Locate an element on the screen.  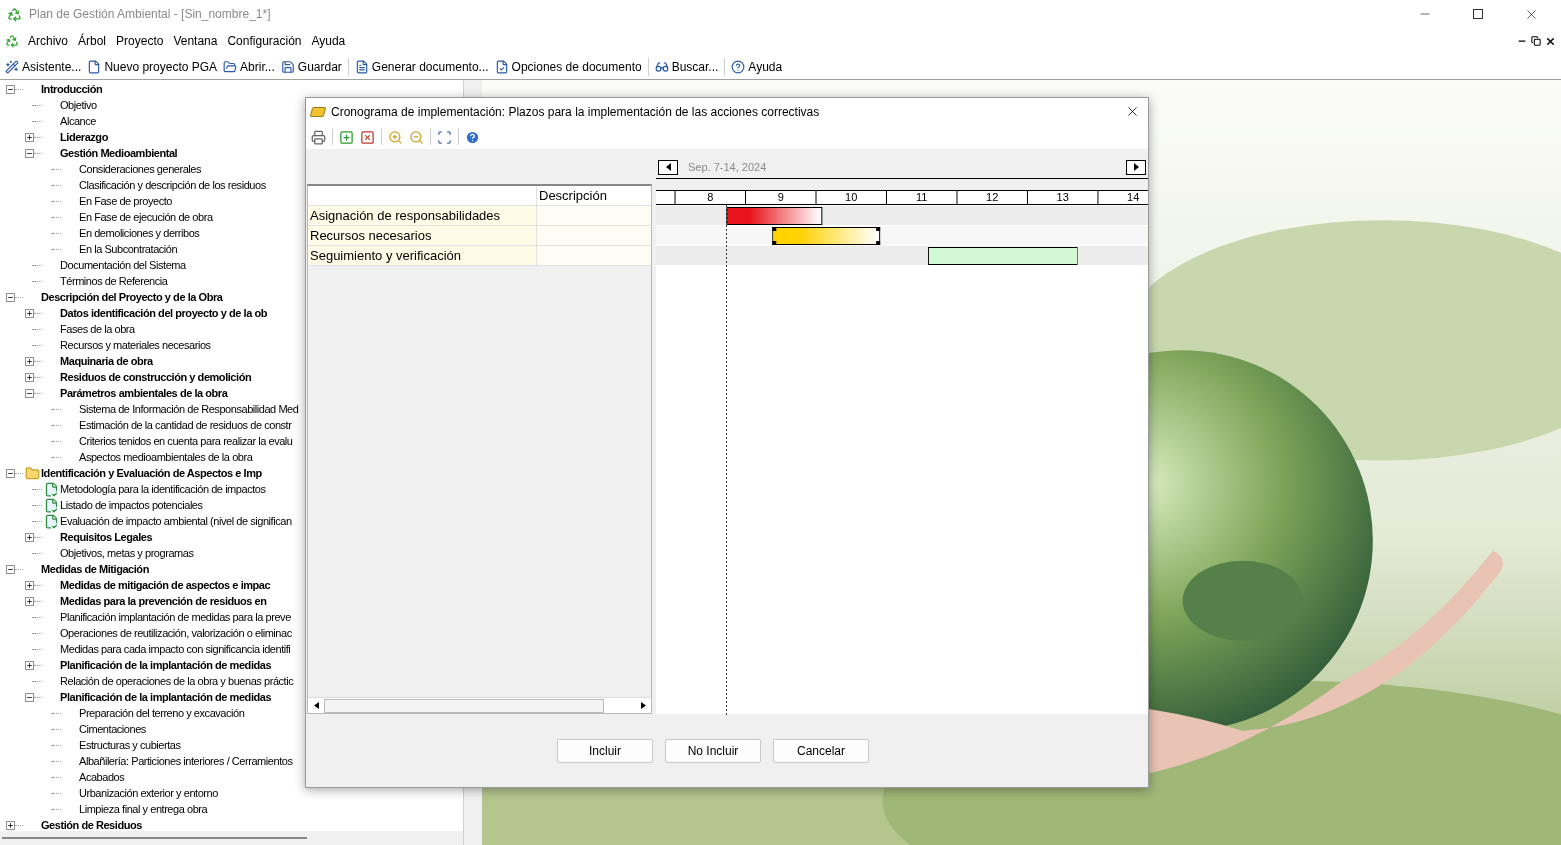
task-name-cell: Seguimiento y verificación is located at coordinates (422, 255).